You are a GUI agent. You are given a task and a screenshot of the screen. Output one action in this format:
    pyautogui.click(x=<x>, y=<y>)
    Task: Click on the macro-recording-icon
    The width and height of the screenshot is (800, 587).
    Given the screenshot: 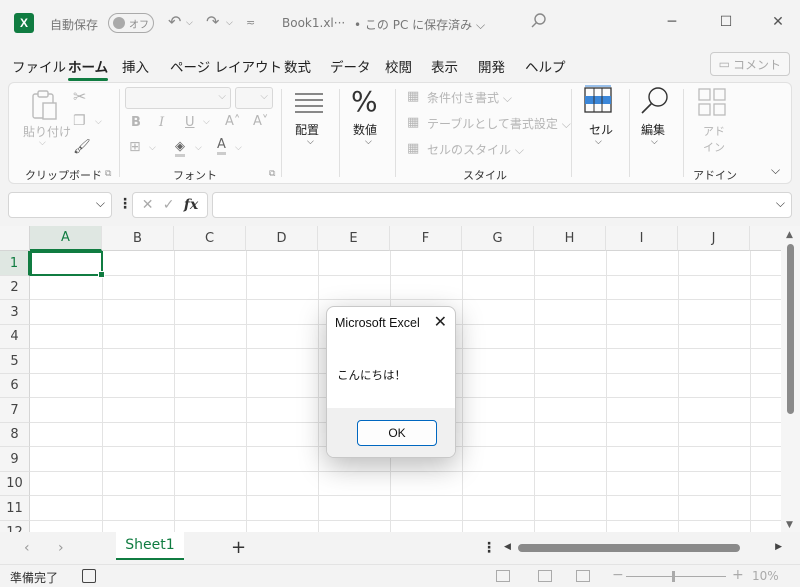 What is the action you would take?
    pyautogui.click(x=89, y=576)
    